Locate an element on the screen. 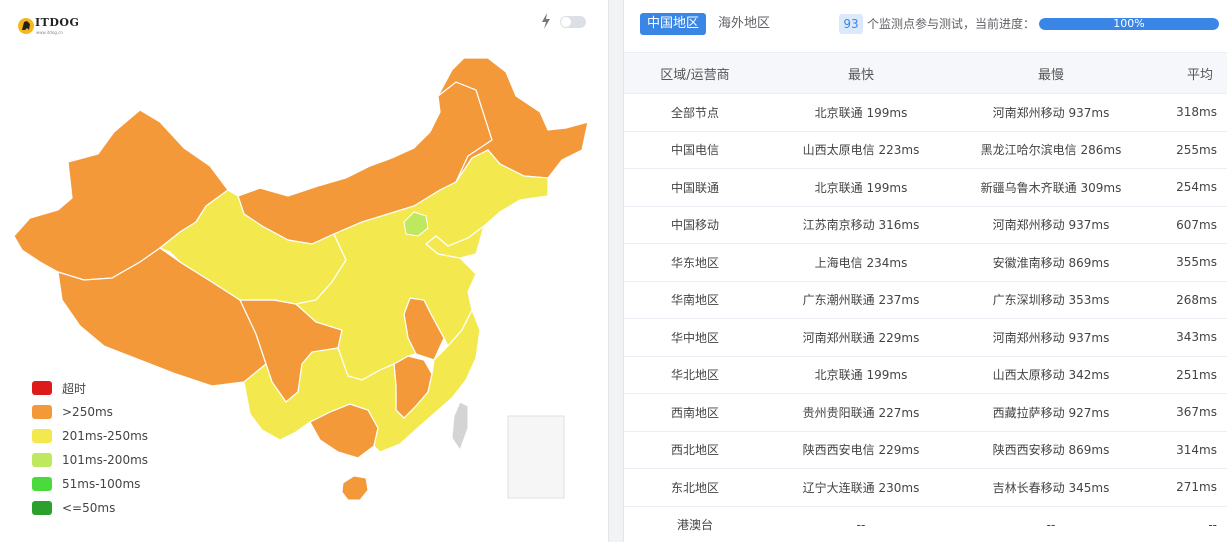 The image size is (1227, 542). table-row: 东北地区 辽宁大连联通 230ms 吉林长春移动 345ms 271ms is located at coordinates (925, 487).